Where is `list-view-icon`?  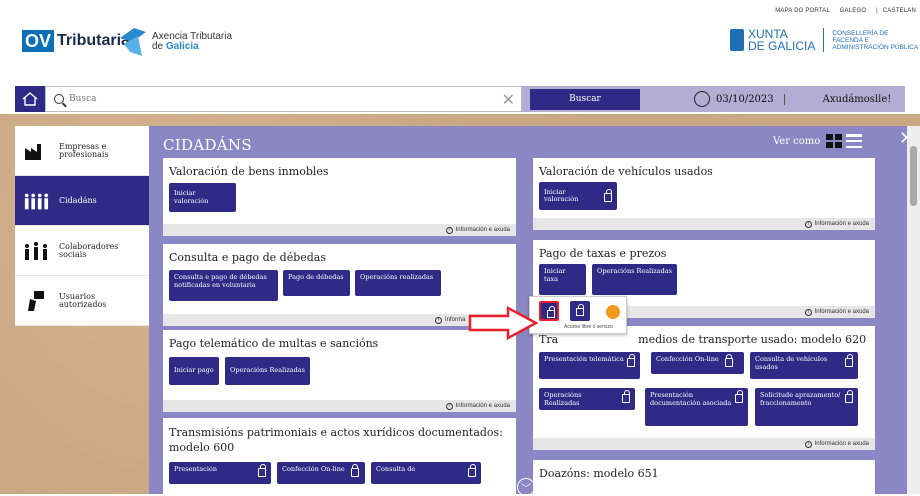 list-view-icon is located at coordinates (854, 141).